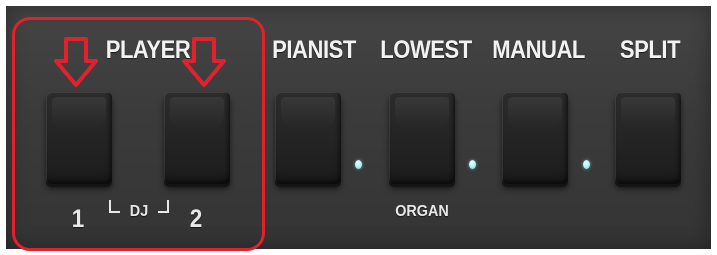 This screenshot has width=717, height=255. What do you see at coordinates (422, 211) in the screenshot?
I see `organ-label: ORGAN` at bounding box center [422, 211].